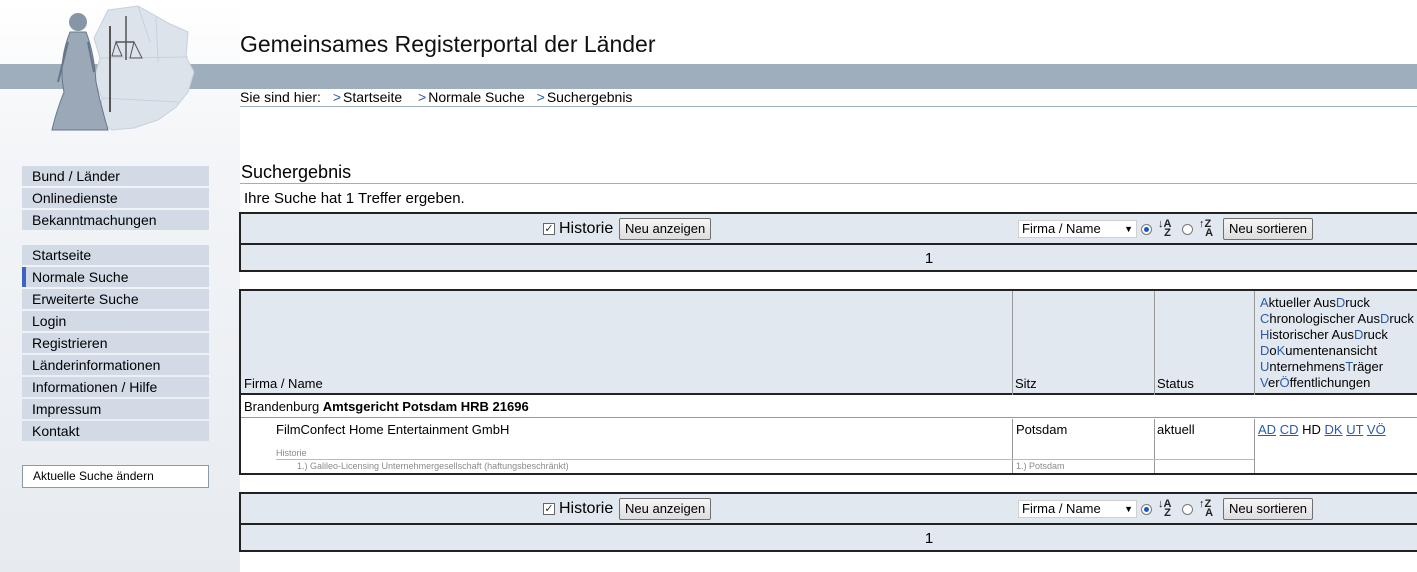 This screenshot has width=1417, height=572. Describe the element at coordinates (1376, 429) in the screenshot. I see `doc-link-vo: VÖ` at that location.